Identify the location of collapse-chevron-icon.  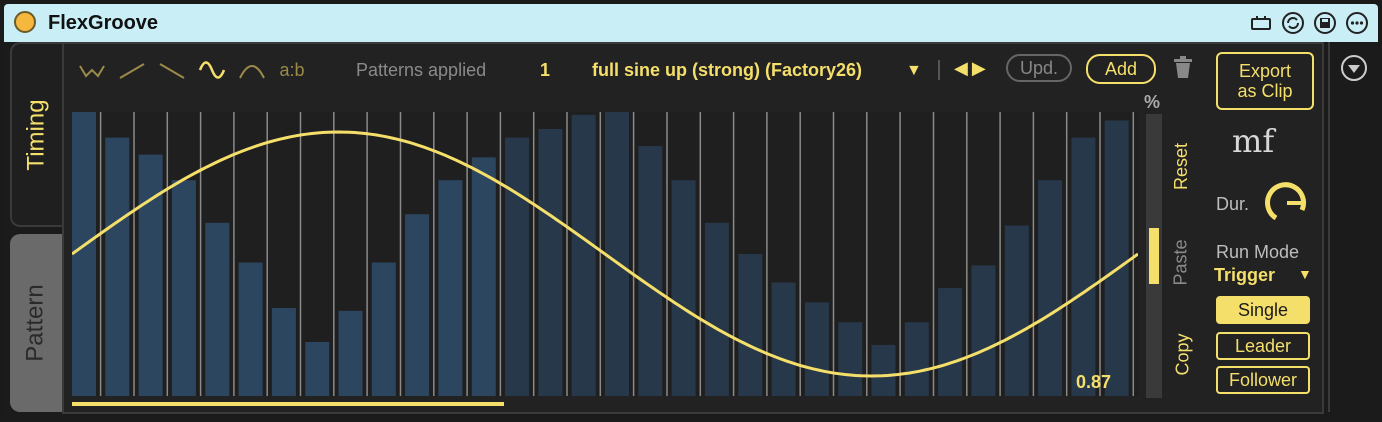
(1354, 70).